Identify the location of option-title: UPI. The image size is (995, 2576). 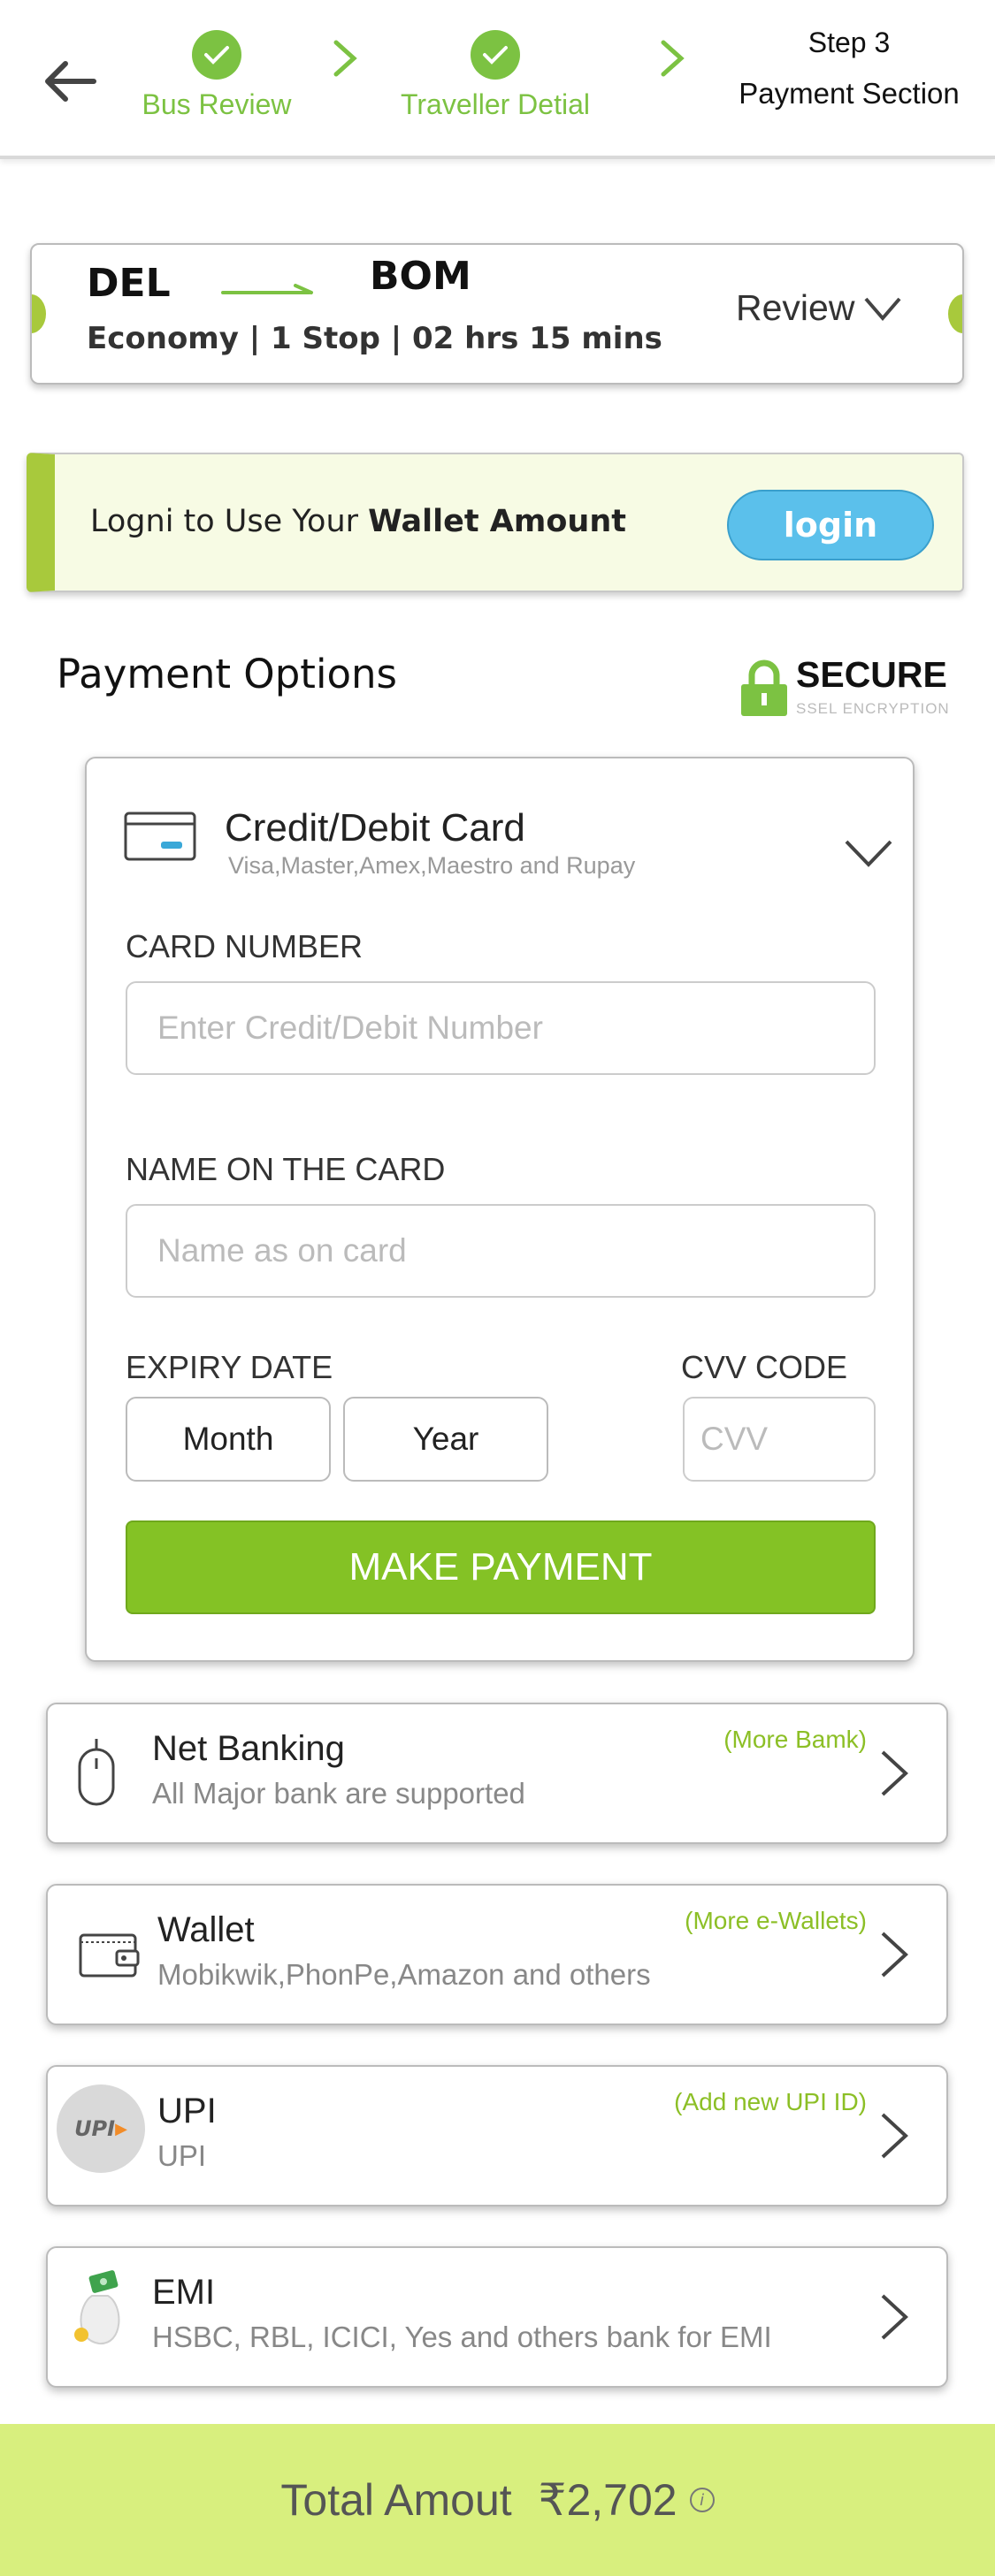
(187, 2111).